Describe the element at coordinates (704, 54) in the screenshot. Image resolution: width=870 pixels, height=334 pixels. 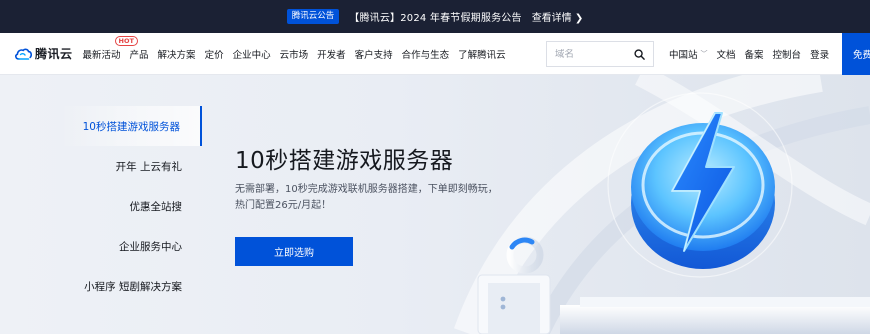
I see `chevron-down-icon: ﹀` at that location.